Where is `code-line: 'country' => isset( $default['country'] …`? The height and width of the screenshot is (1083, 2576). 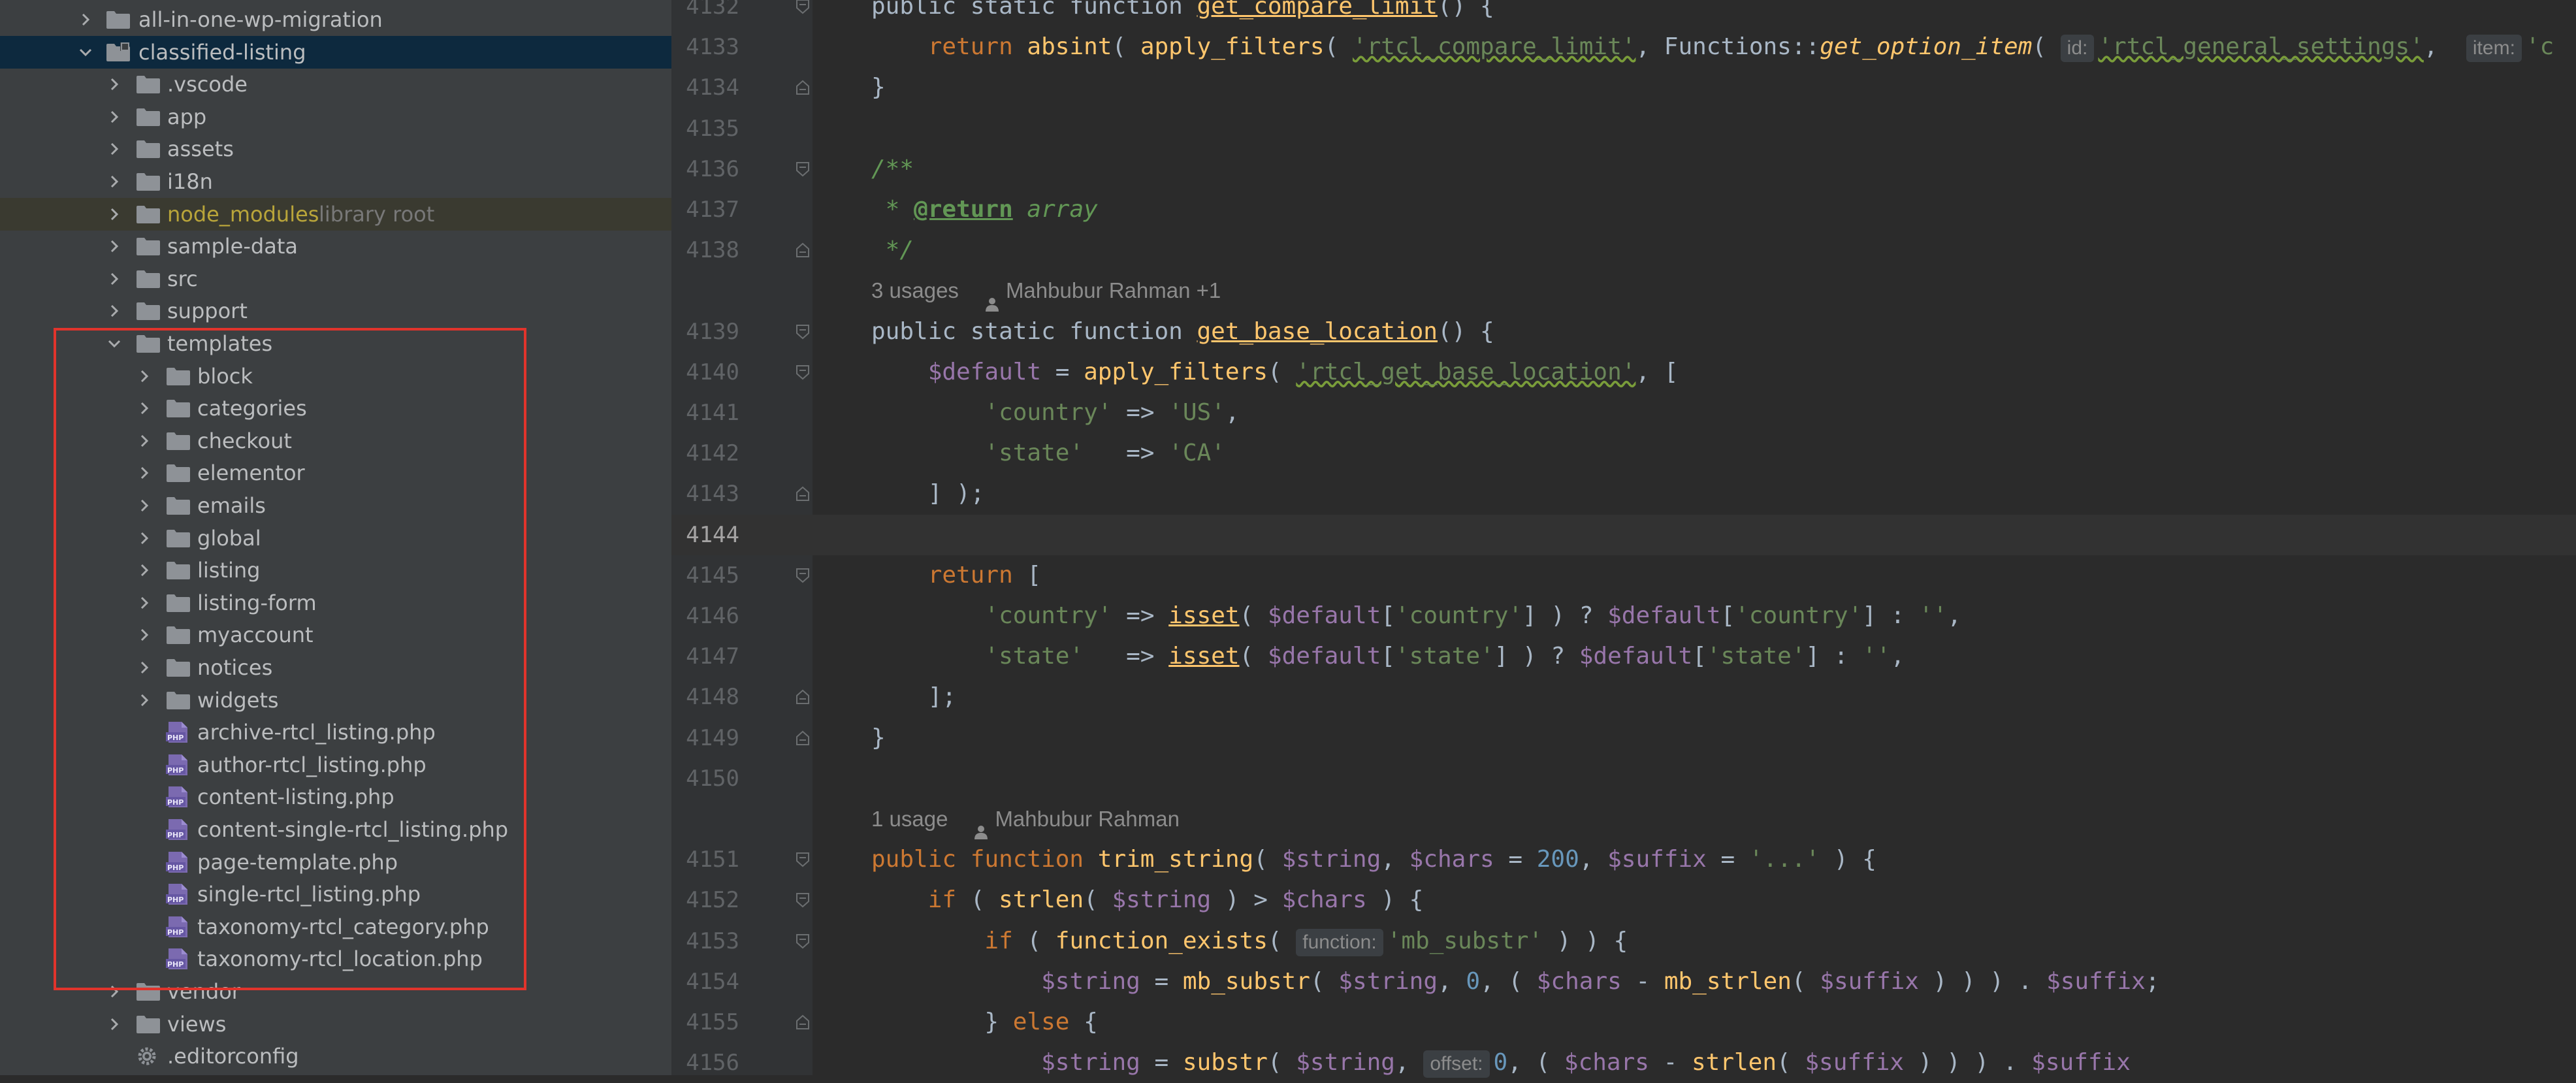
code-line: 'country' => isset( $default['country'] … is located at coordinates (1416, 616).